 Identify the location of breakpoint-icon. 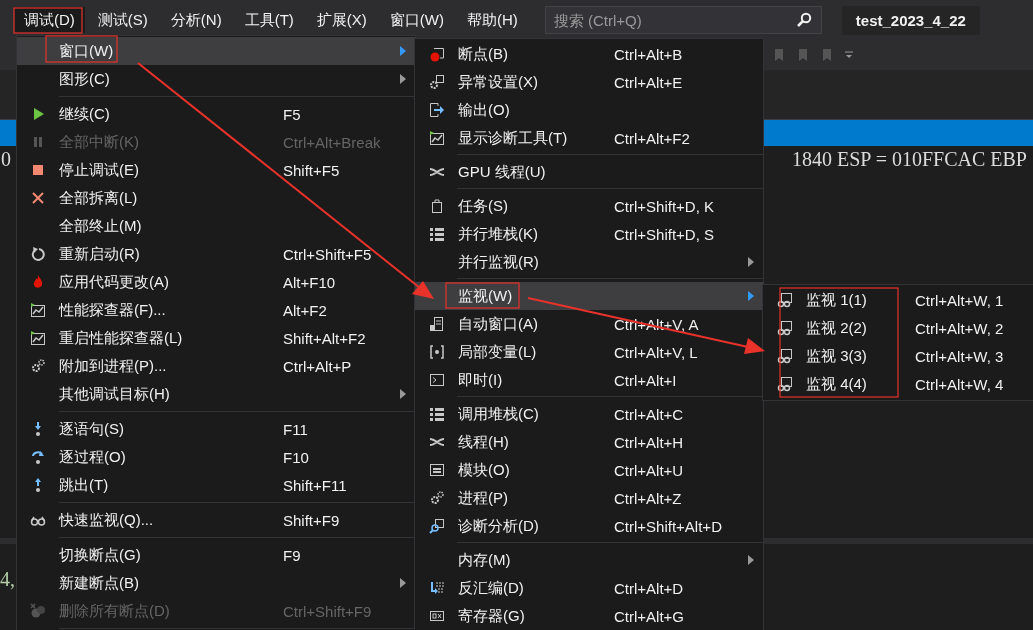
(436, 54).